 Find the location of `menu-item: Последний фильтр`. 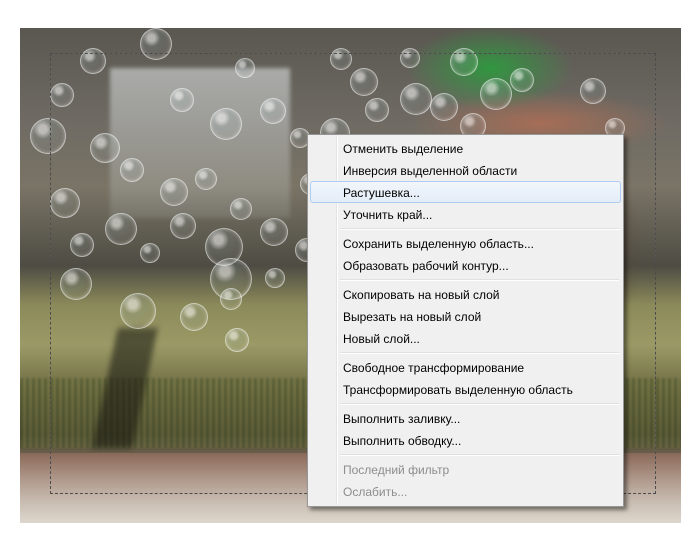

menu-item: Последний фильтр is located at coordinates (396, 470).